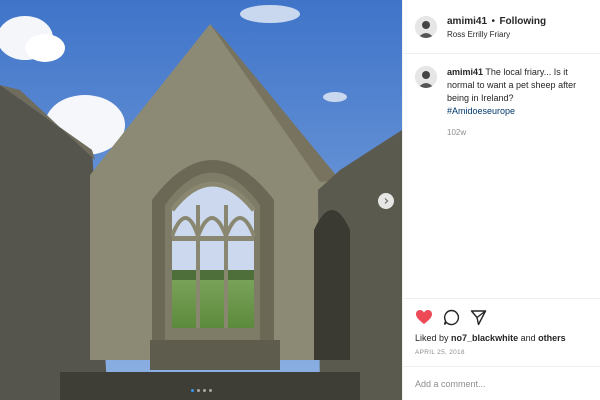 Image resolution: width=600 pixels, height=400 pixels. What do you see at coordinates (457, 132) in the screenshot?
I see `caption-time: 102w` at bounding box center [457, 132].